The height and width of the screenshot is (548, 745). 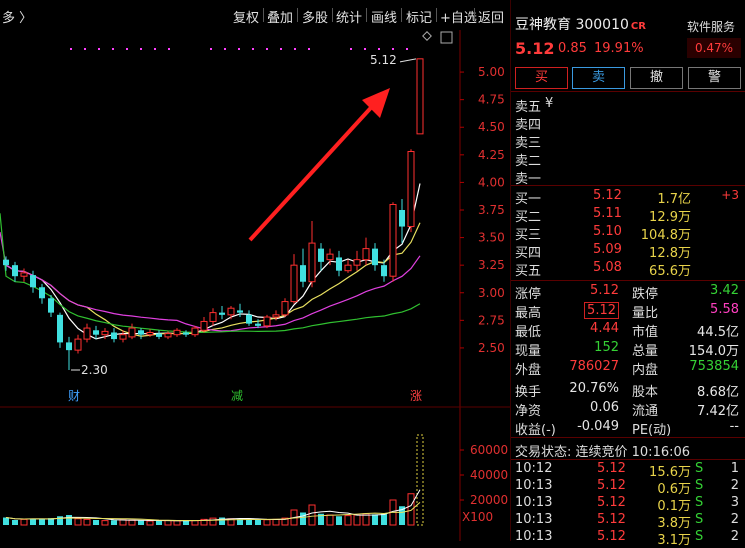 I want to click on tick-price: 5.12, so click(x=611, y=536).